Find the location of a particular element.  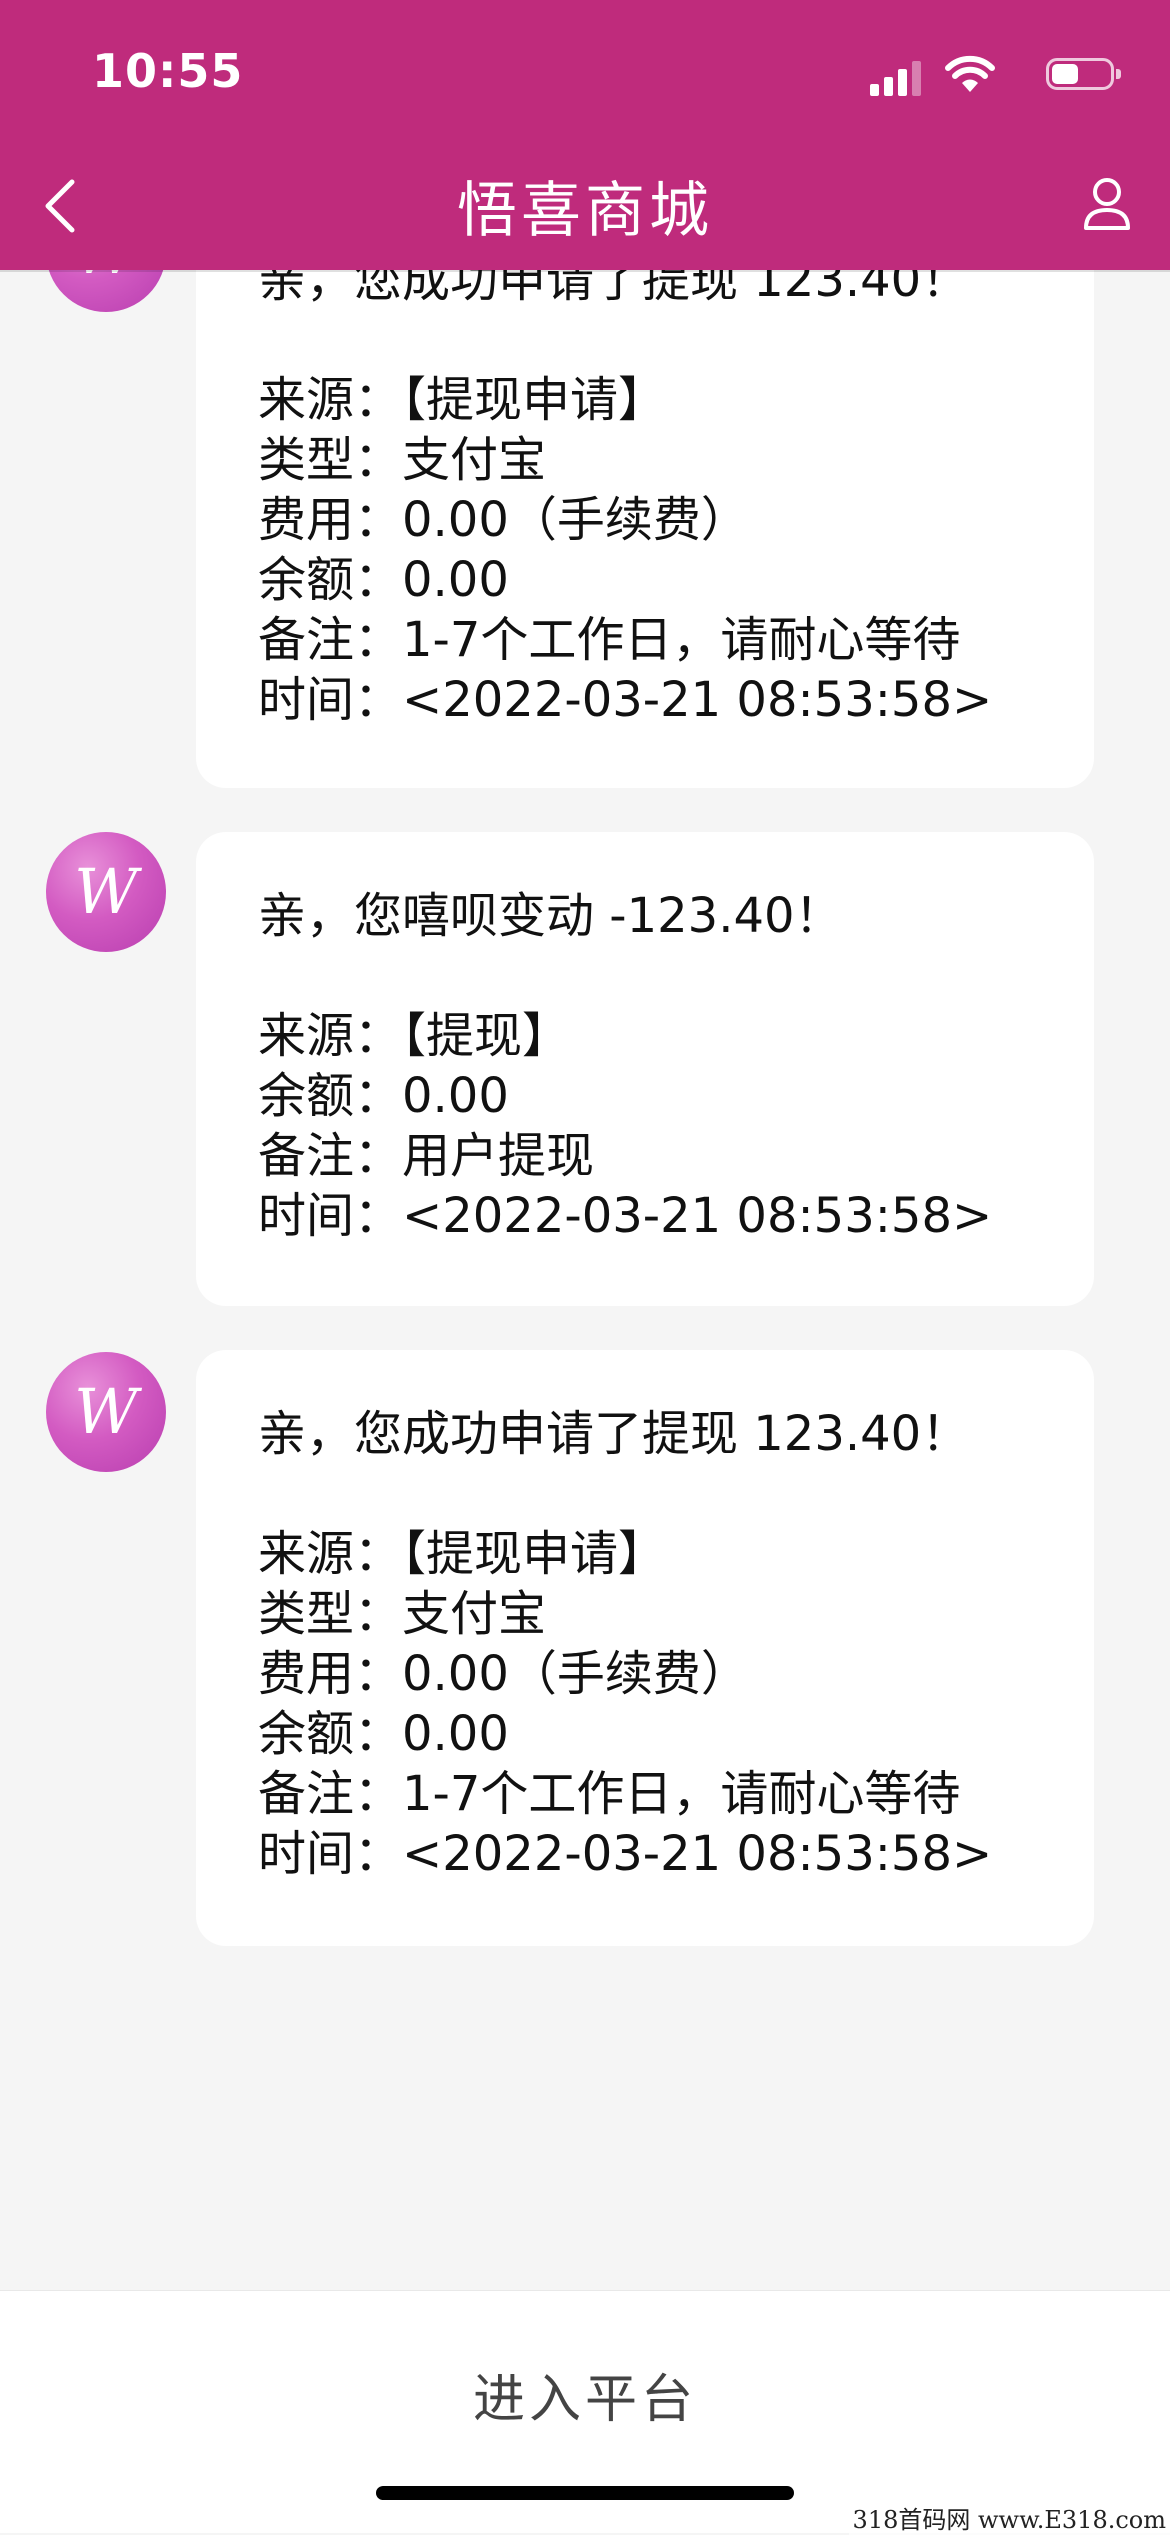

home-indicator is located at coordinates (585, 2493).